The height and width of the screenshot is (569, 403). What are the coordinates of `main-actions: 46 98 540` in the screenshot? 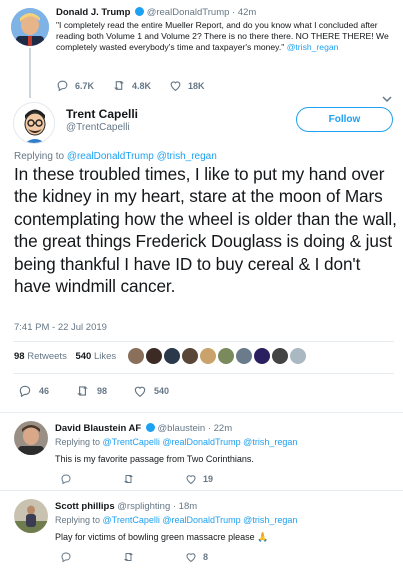 It's located at (93, 391).